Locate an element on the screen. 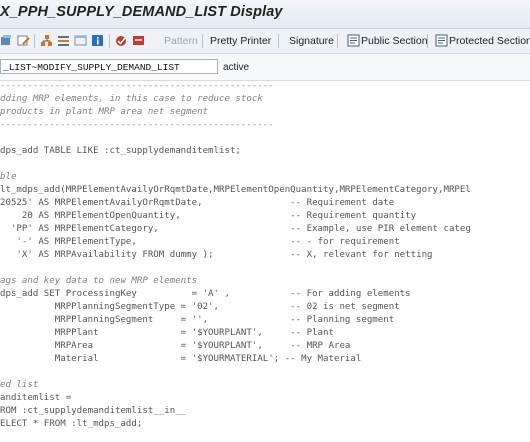  check-syntax-icon is located at coordinates (121, 40).